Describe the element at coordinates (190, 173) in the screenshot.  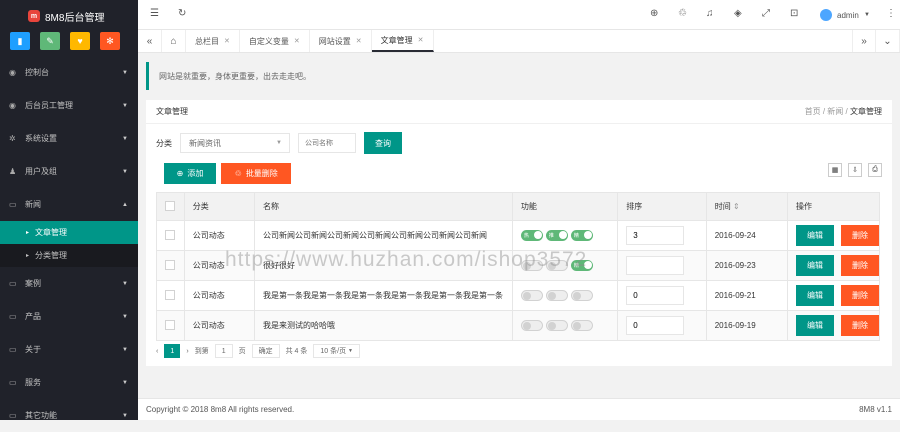
I see `add-button: ⊕ 添加` at that location.